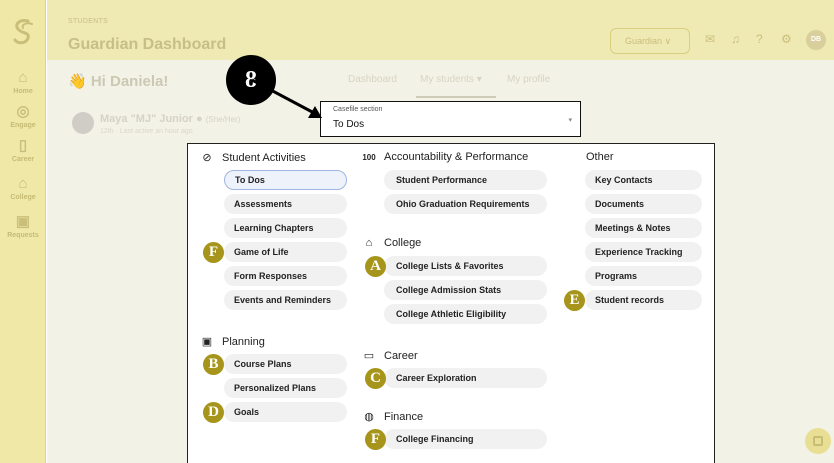 The height and width of the screenshot is (463, 834). I want to click on annotation-badge: D, so click(213, 412).